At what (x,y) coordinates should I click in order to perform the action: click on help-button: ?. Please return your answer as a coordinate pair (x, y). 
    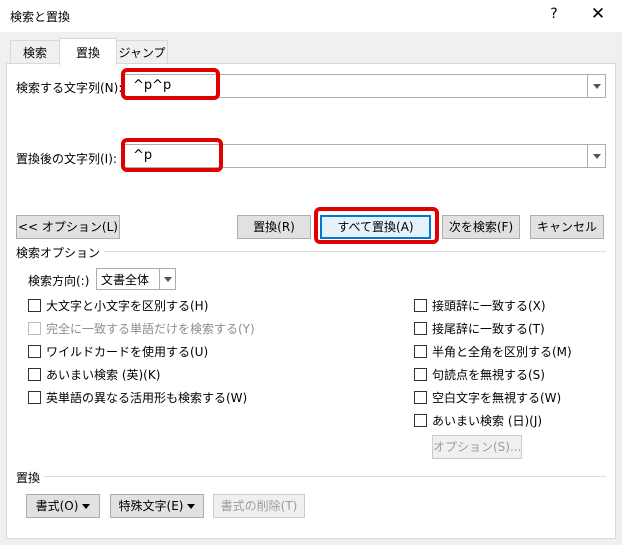
    Looking at the image, I should click on (554, 14).